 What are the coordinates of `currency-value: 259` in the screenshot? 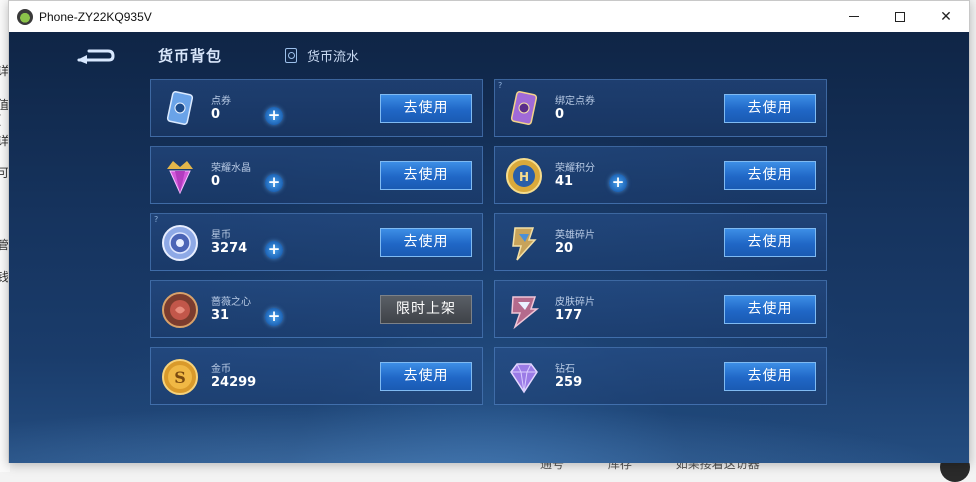 It's located at (568, 382).